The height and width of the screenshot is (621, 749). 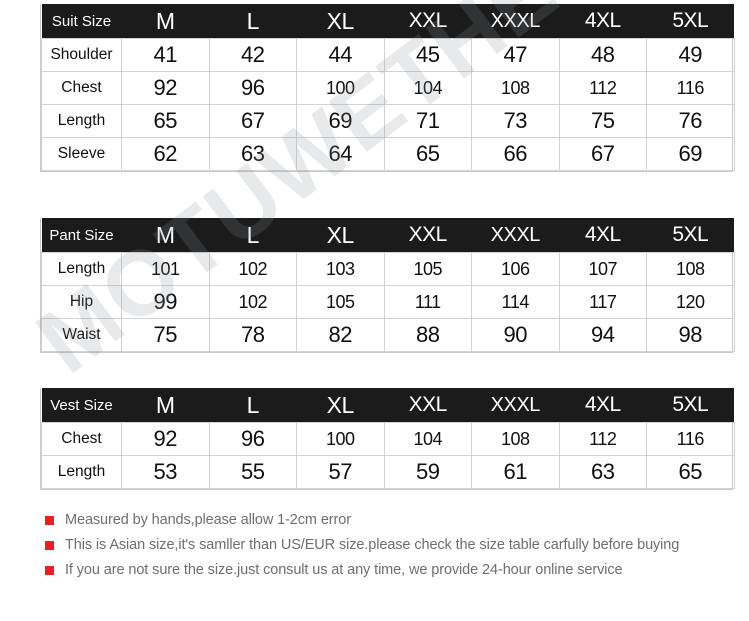 I want to click on measurement-cell: 94, so click(x=602, y=335).